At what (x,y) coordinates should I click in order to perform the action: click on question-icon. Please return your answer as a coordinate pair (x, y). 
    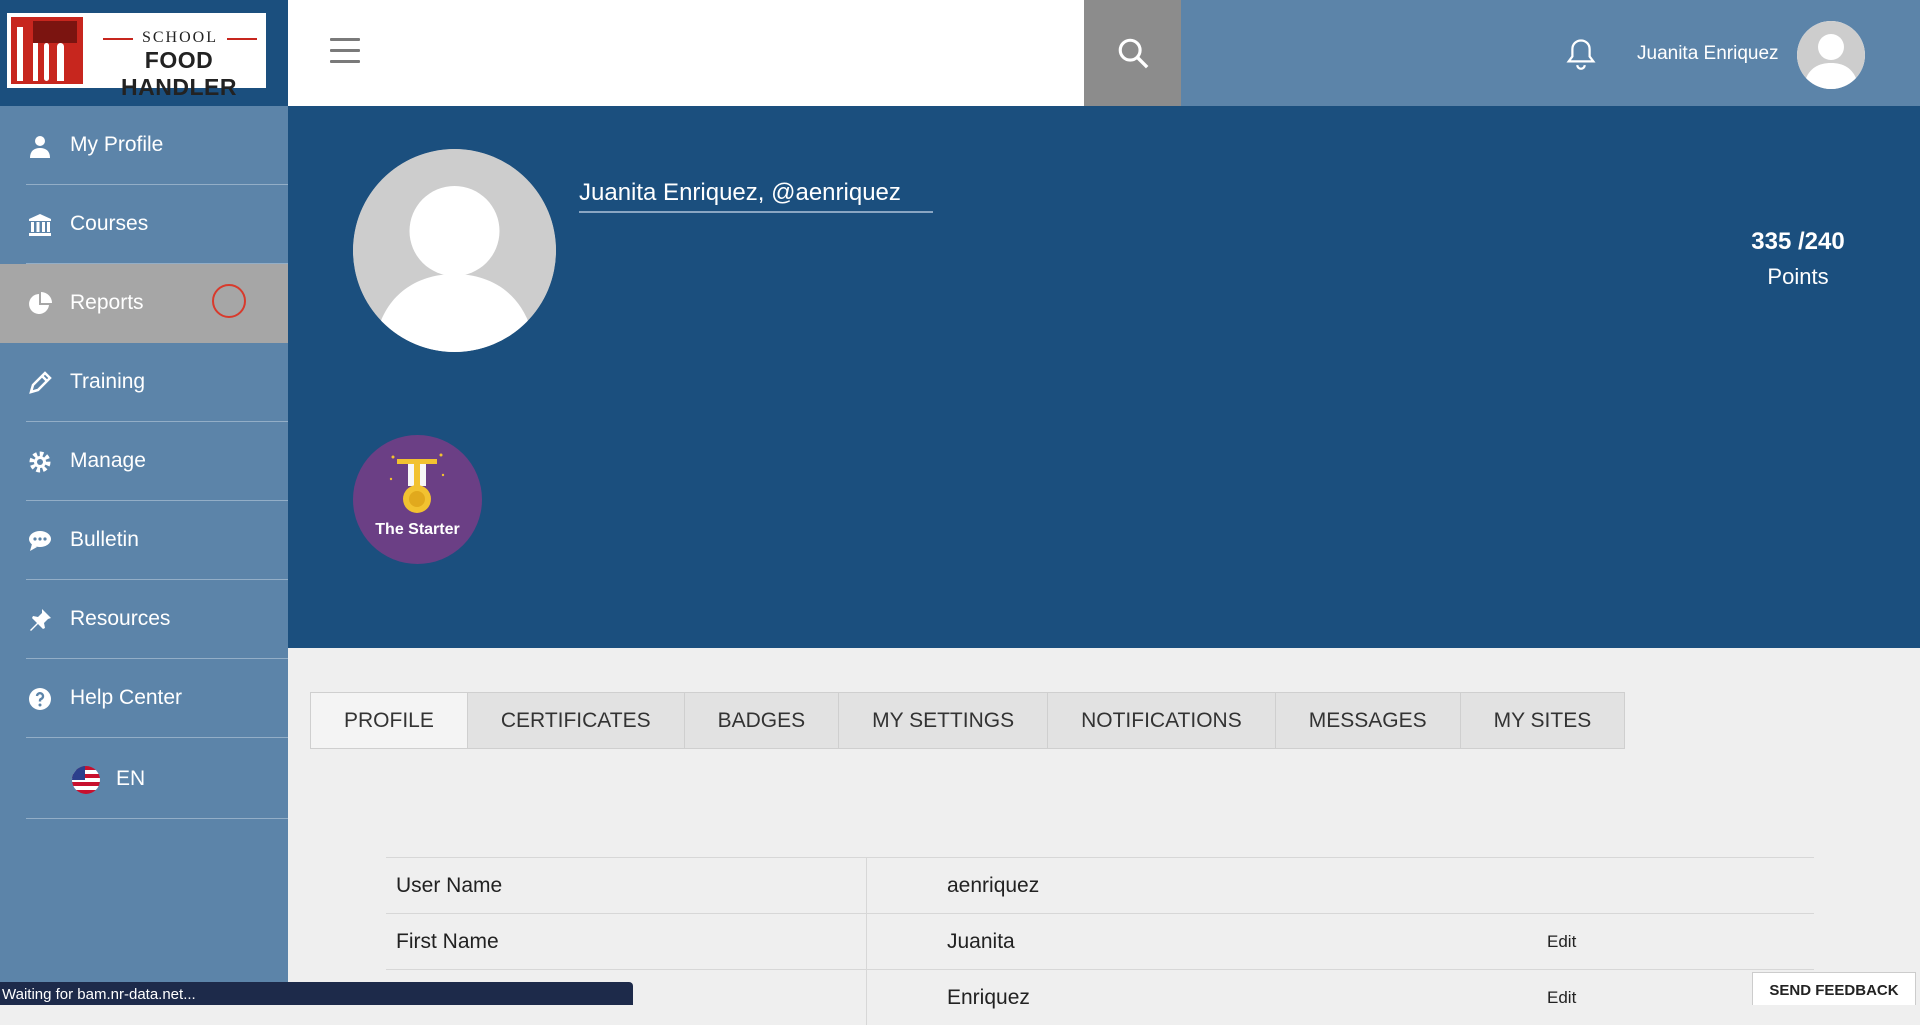
    Looking at the image, I should click on (40, 699).